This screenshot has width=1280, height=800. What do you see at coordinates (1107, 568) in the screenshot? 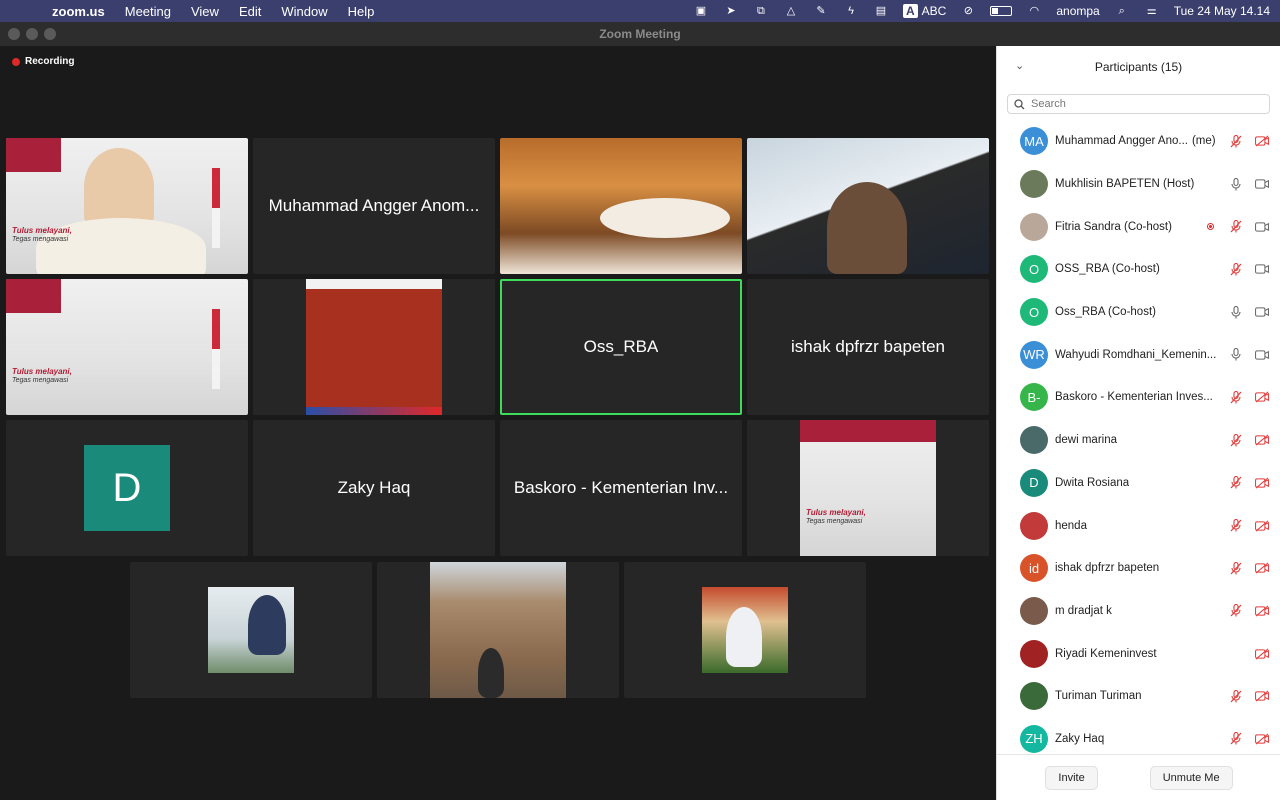
I see `participant-name: ishak dpfrzr bapeten` at bounding box center [1107, 568].